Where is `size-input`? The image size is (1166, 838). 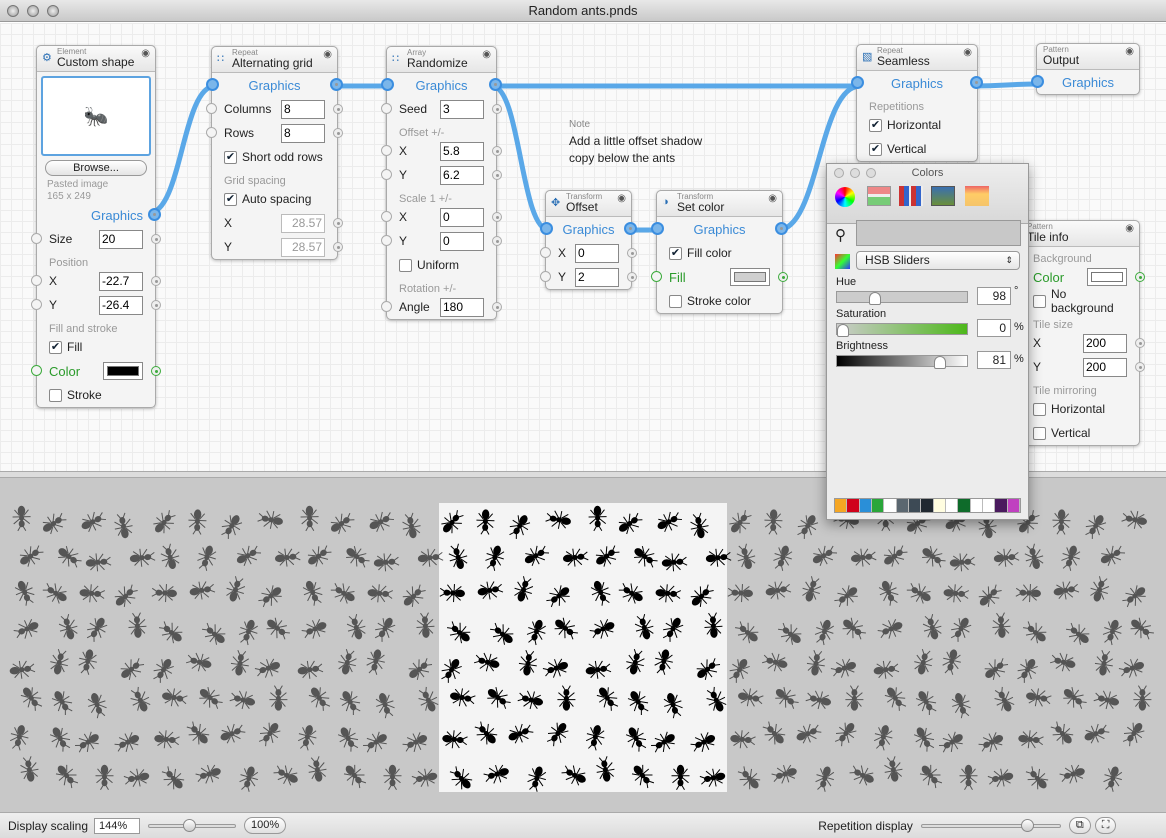
size-input is located at coordinates (121, 239).